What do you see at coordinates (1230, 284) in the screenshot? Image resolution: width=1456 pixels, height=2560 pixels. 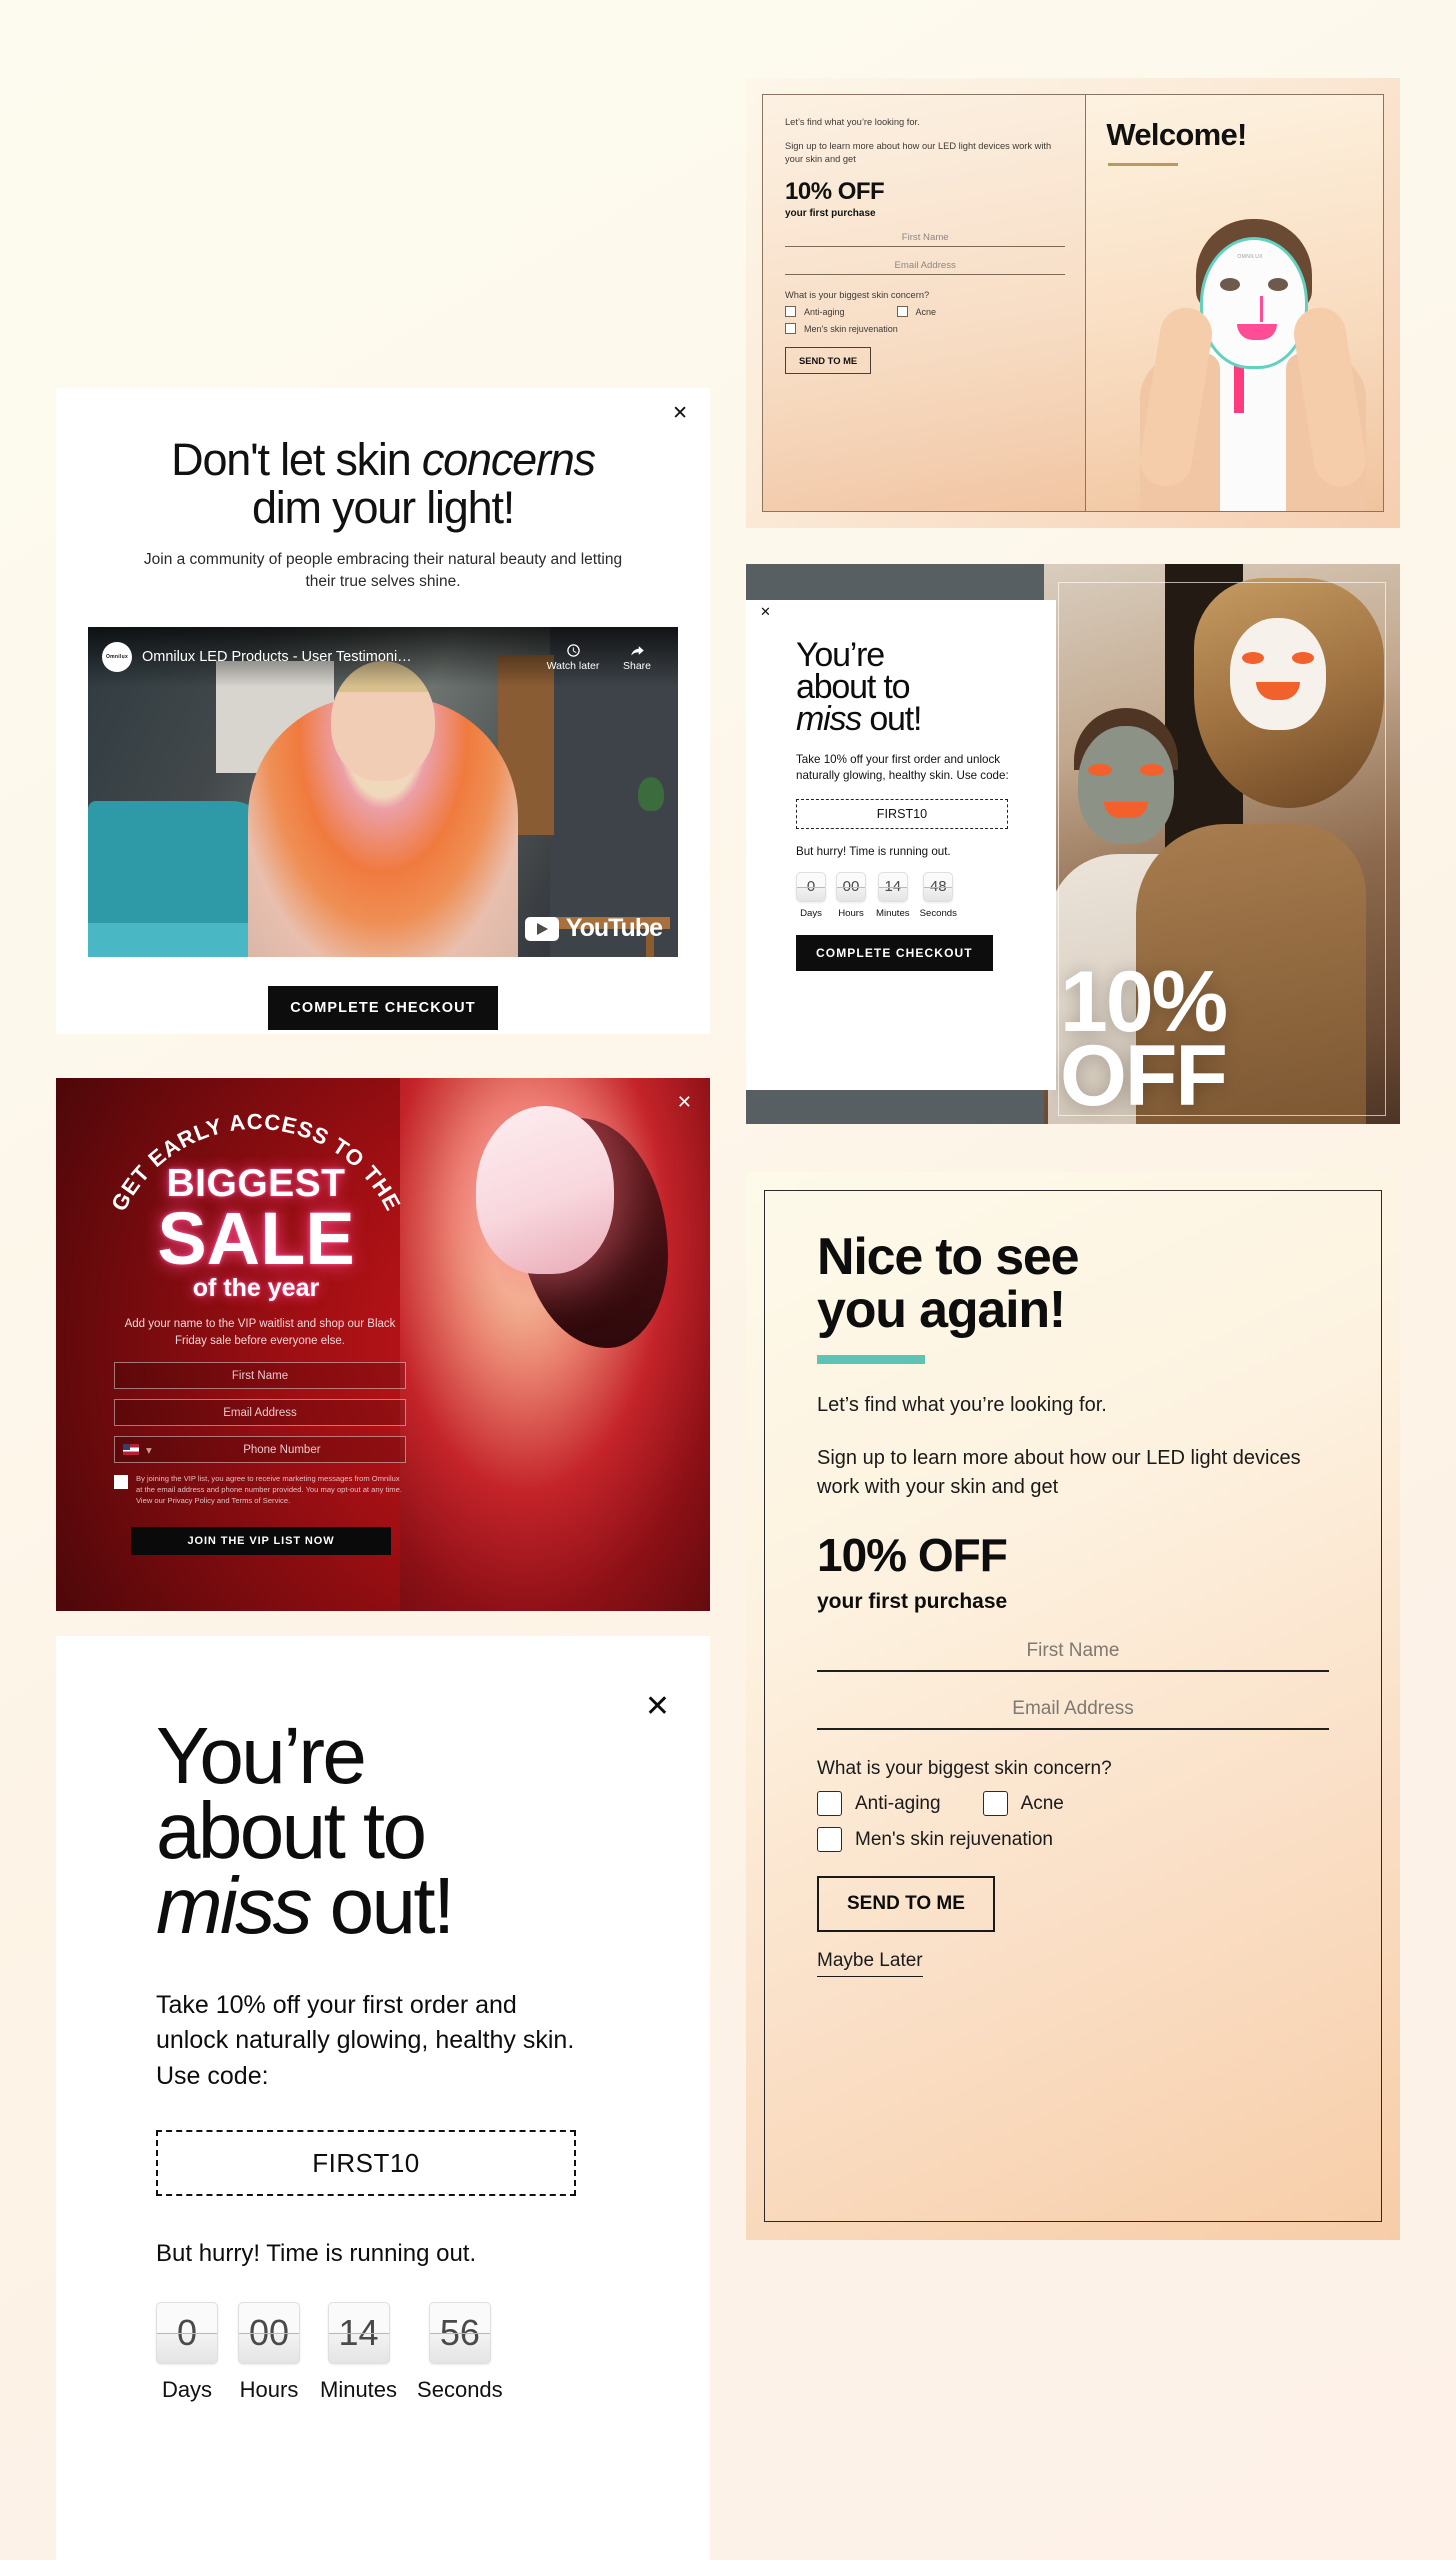 I see `mask-eye-left` at bounding box center [1230, 284].